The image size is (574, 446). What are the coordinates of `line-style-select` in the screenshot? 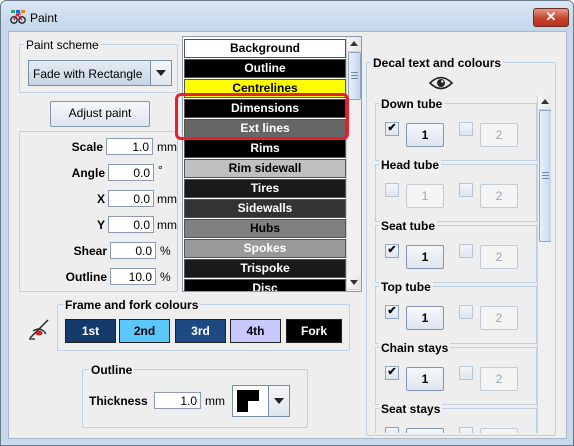 It's located at (261, 401).